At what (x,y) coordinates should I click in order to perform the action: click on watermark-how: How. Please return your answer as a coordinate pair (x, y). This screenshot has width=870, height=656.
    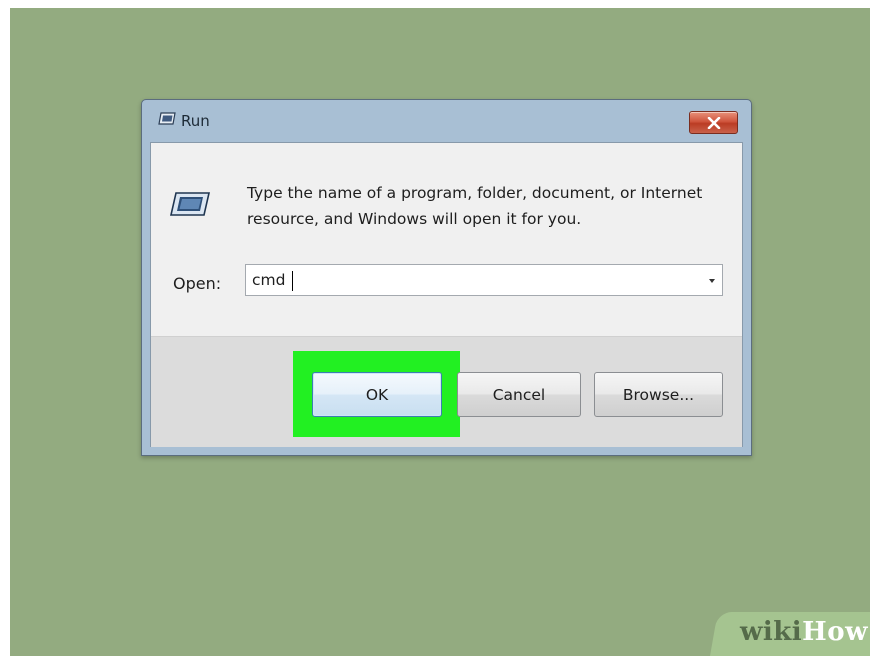
    Looking at the image, I should click on (835, 632).